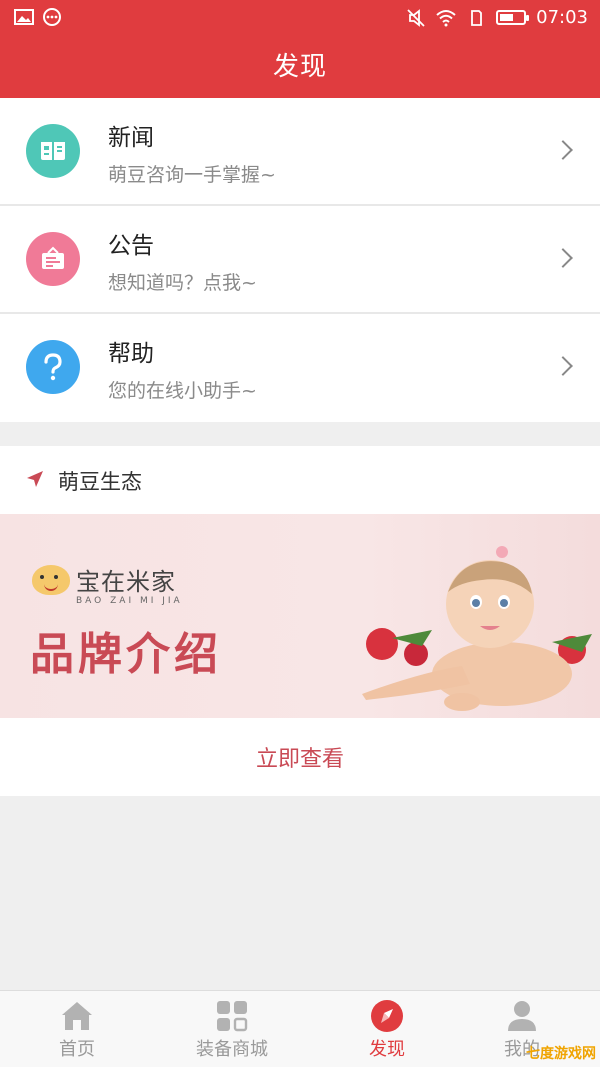 The height and width of the screenshot is (1067, 600). I want to click on battery-icon, so click(513, 17).